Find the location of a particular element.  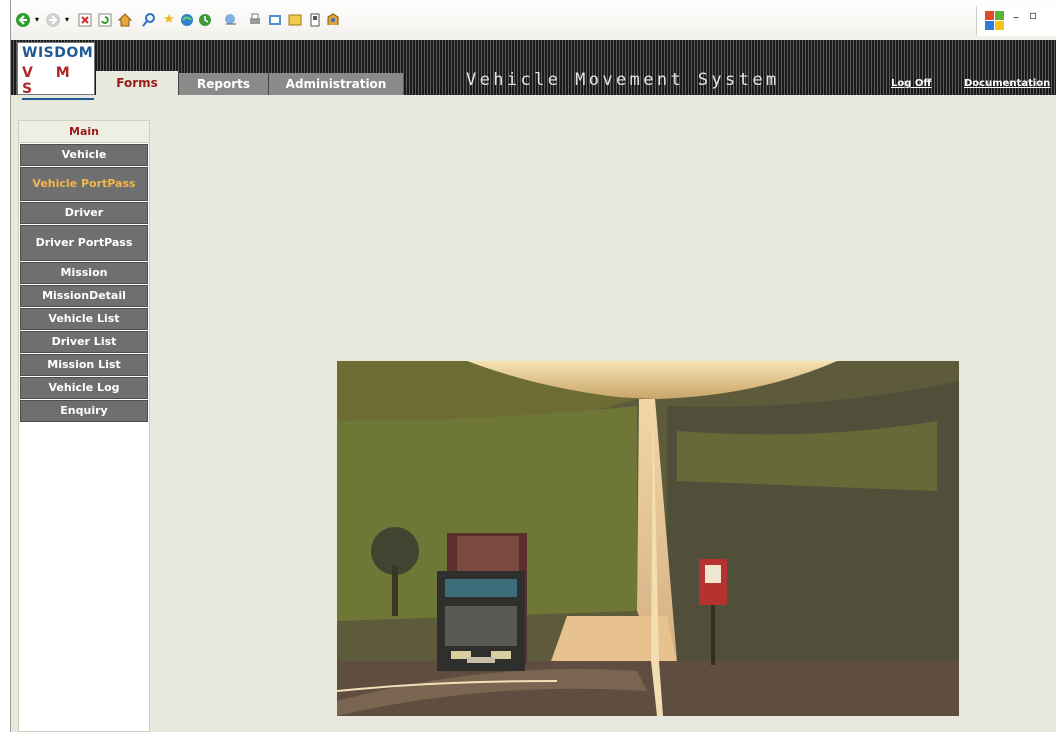

sidebar-item-vehicle-portpass: Vehicle PortPass is located at coordinates (84, 184).